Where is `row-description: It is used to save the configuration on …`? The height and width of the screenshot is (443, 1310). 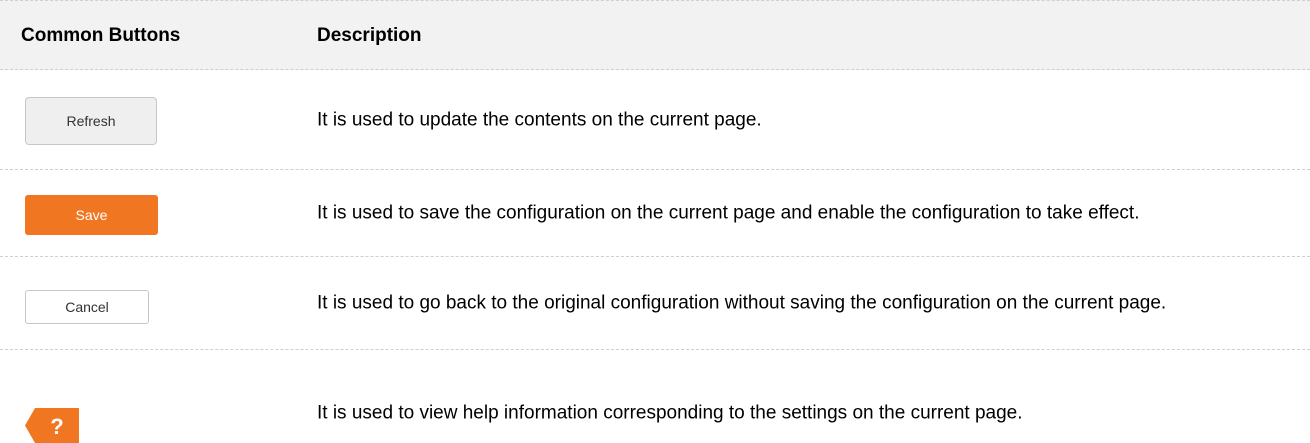
row-description: It is used to save the configuration on … is located at coordinates (728, 213).